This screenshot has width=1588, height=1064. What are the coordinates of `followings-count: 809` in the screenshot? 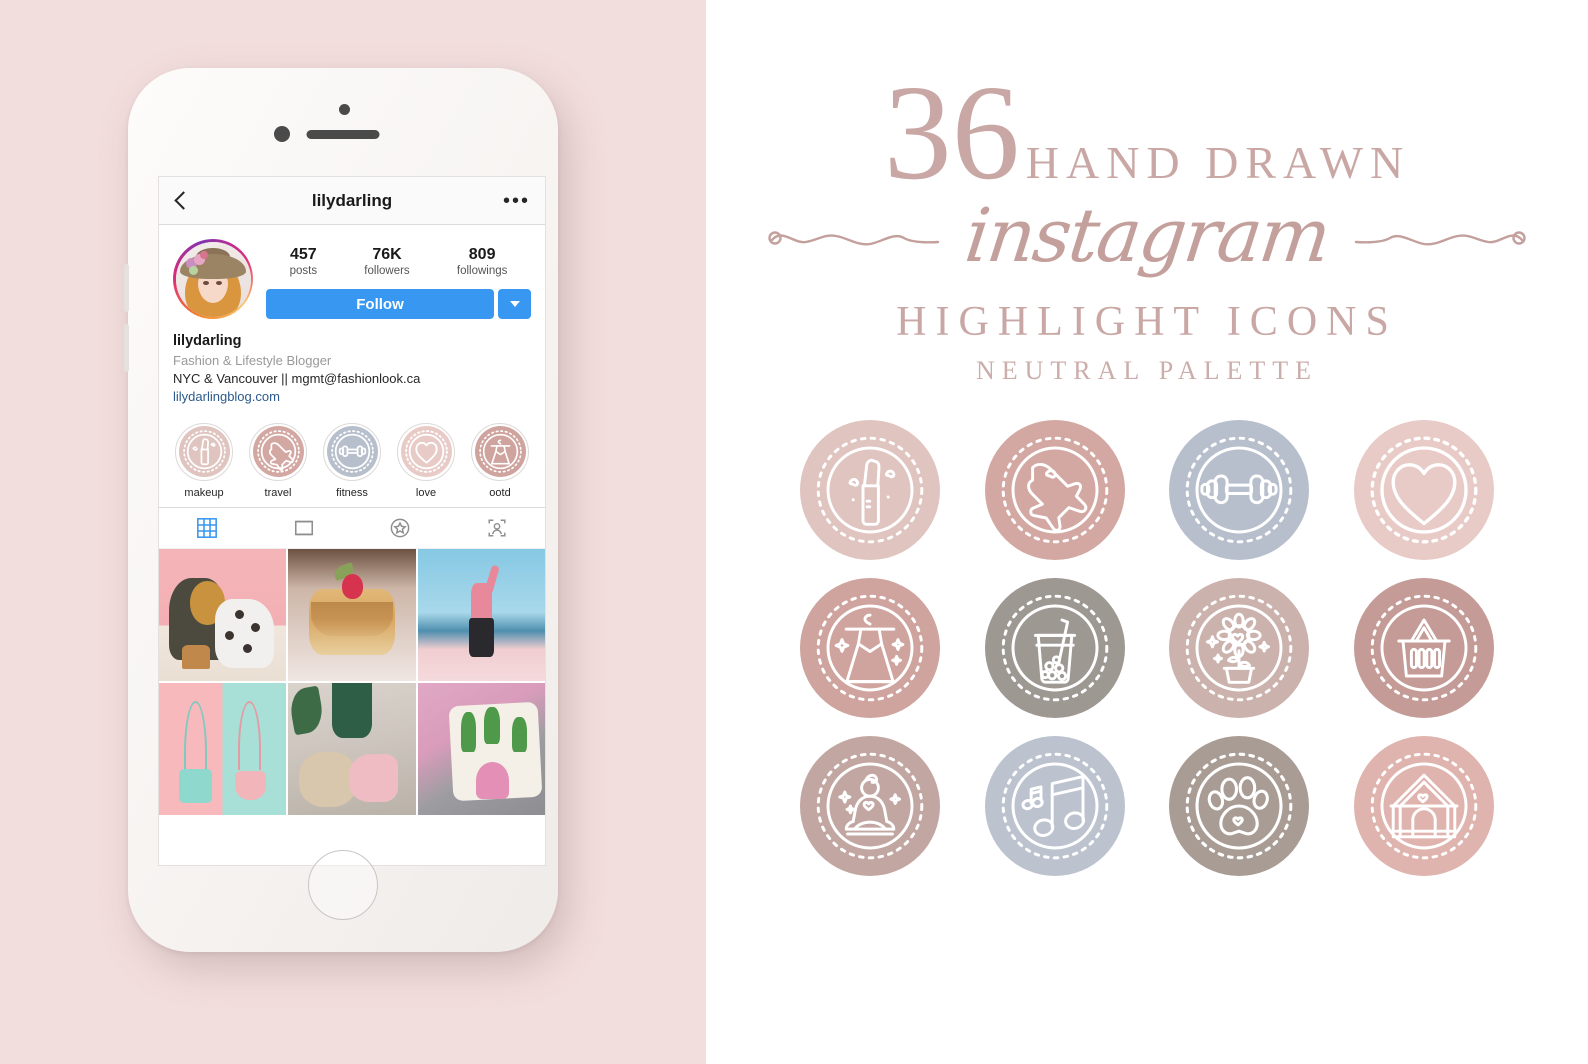 It's located at (482, 254).